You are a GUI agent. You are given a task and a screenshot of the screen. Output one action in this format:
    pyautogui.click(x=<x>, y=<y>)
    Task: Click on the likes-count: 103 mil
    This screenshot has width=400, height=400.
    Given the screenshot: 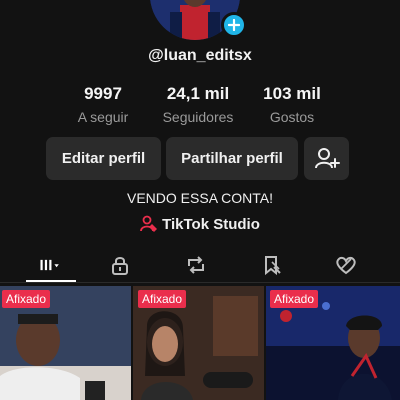 What is the action you would take?
    pyautogui.click(x=292, y=93)
    